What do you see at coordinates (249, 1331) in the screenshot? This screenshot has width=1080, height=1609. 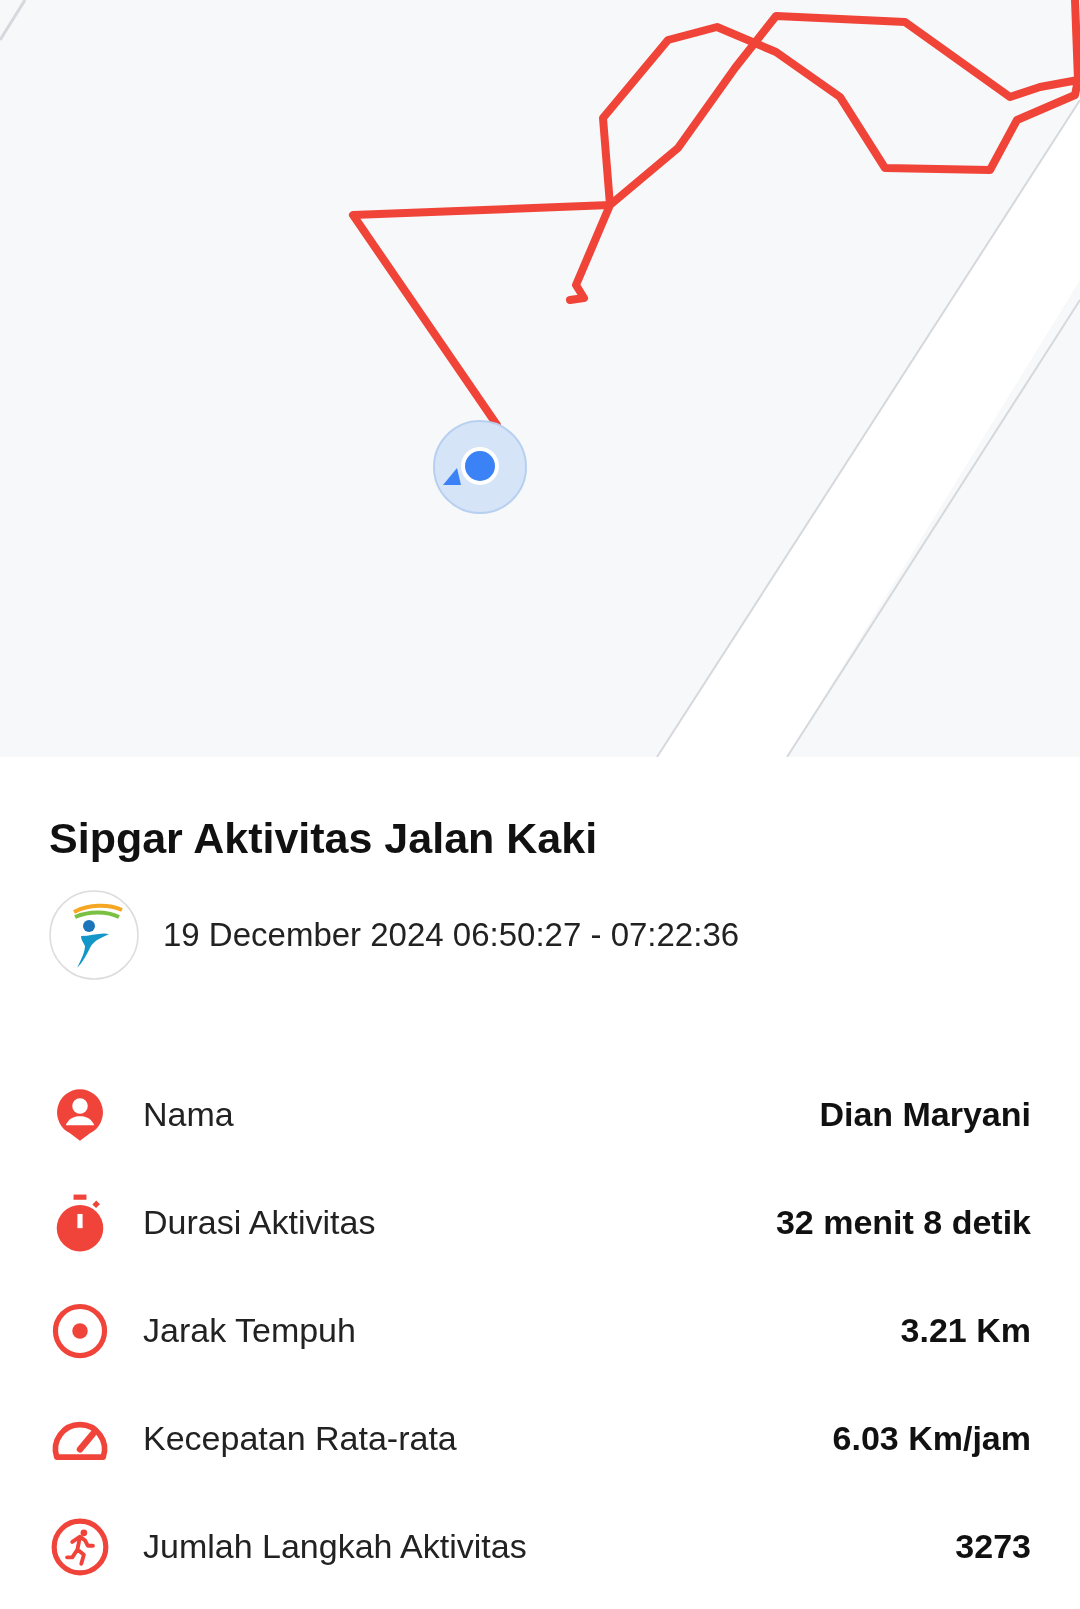 I see `stat-label: Jarak Tempuh` at bounding box center [249, 1331].